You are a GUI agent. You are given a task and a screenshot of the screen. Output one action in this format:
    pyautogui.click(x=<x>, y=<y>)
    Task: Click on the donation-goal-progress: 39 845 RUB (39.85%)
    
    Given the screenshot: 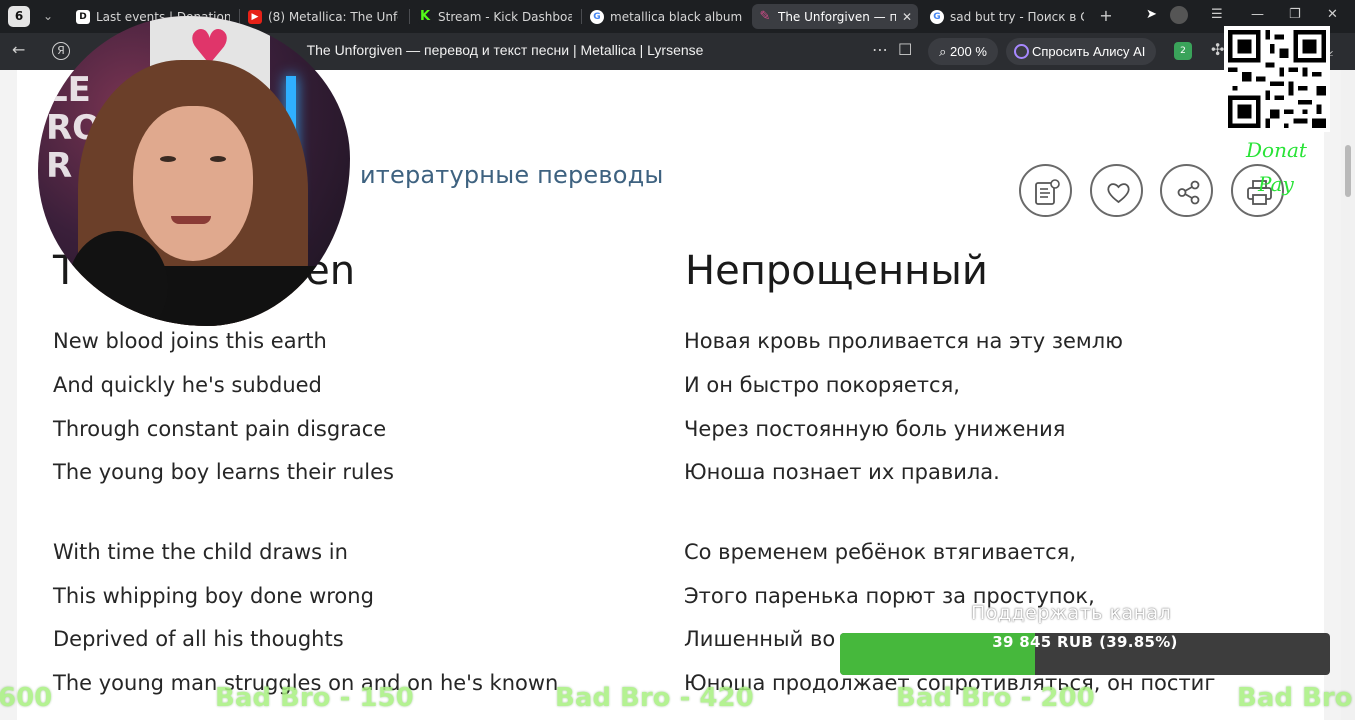 What is the action you would take?
    pyautogui.click(x=1085, y=654)
    